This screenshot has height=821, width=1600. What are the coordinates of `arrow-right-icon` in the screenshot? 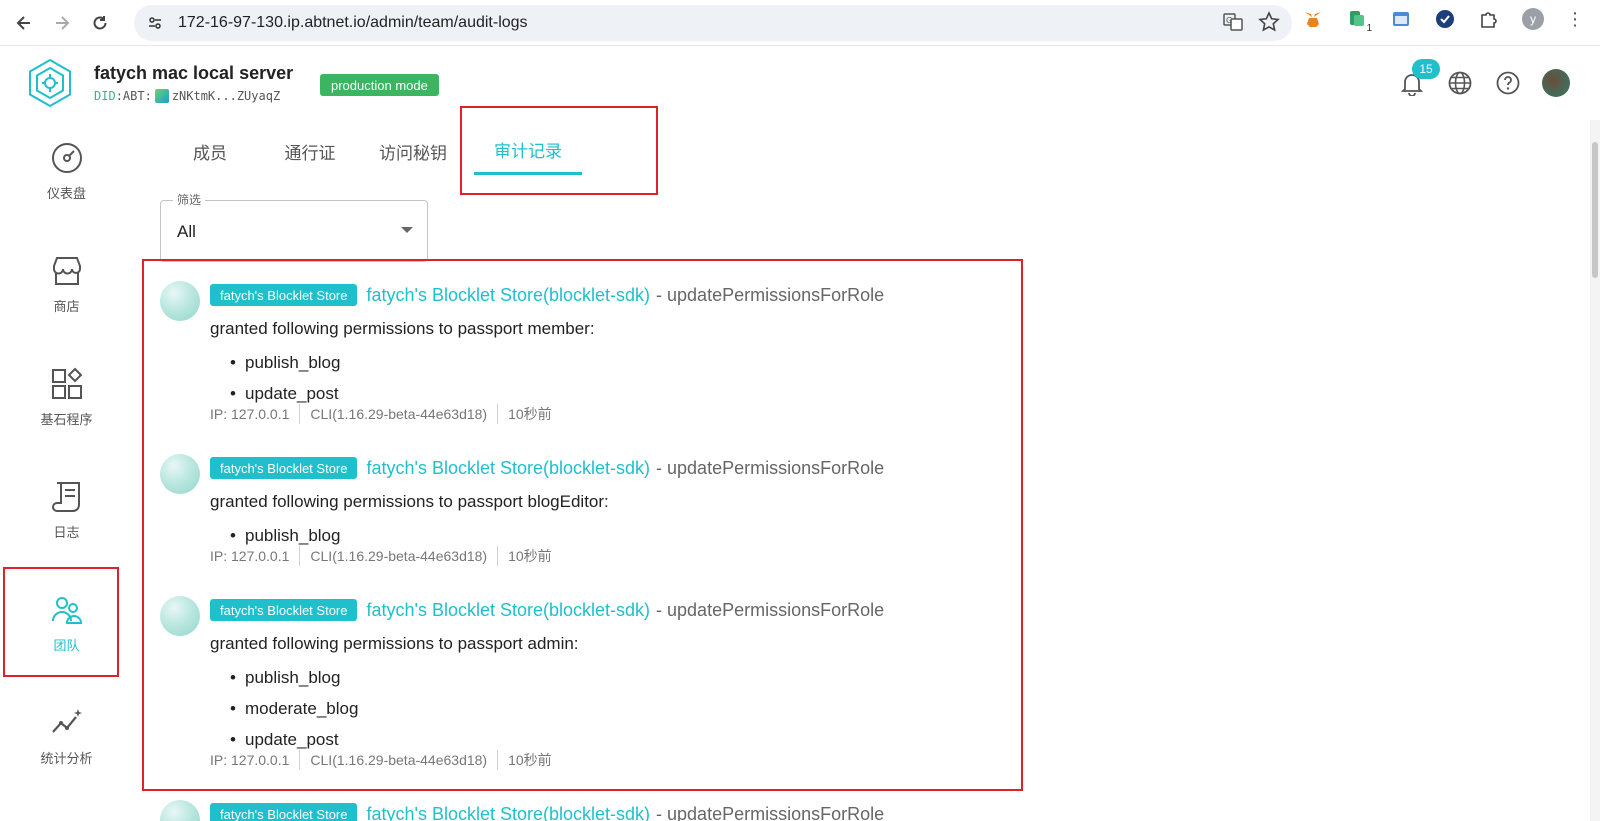 It's located at (63, 22).